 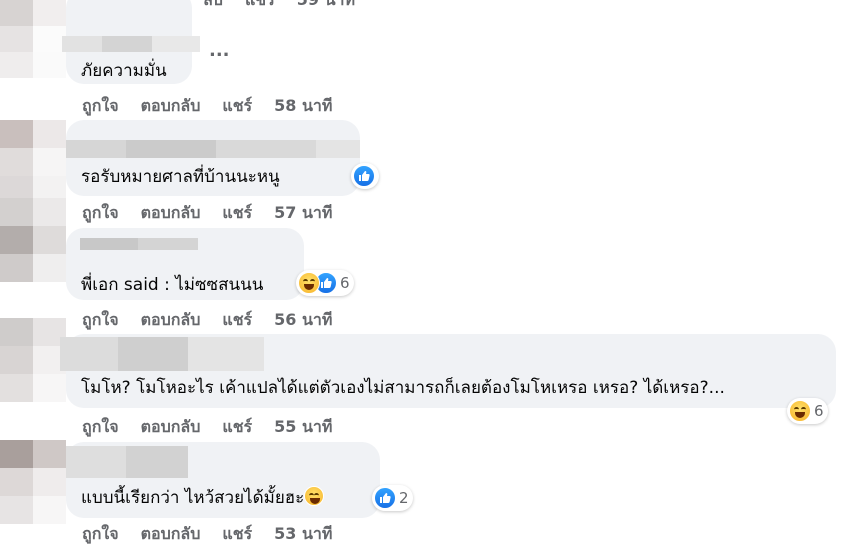 What do you see at coordinates (303, 320) in the screenshot?
I see `timestamp: 56 นาที` at bounding box center [303, 320].